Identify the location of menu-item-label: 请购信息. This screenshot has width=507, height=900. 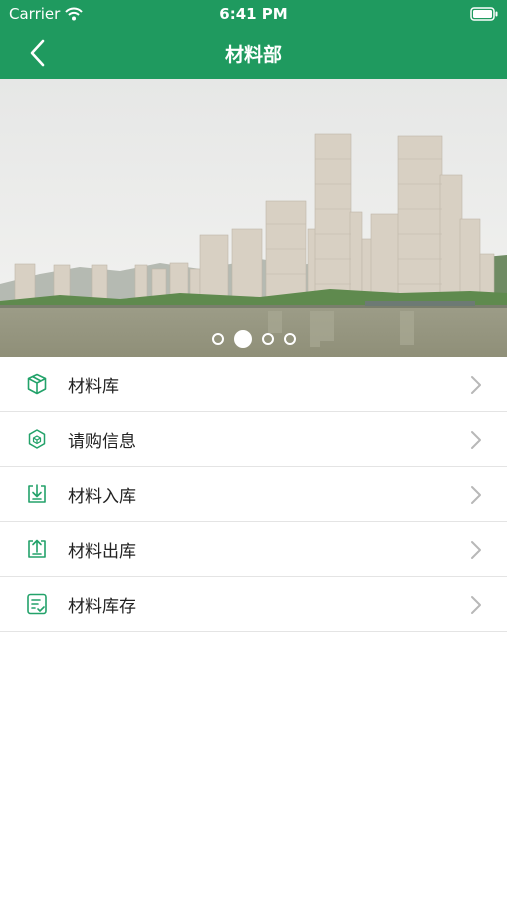
(102, 441).